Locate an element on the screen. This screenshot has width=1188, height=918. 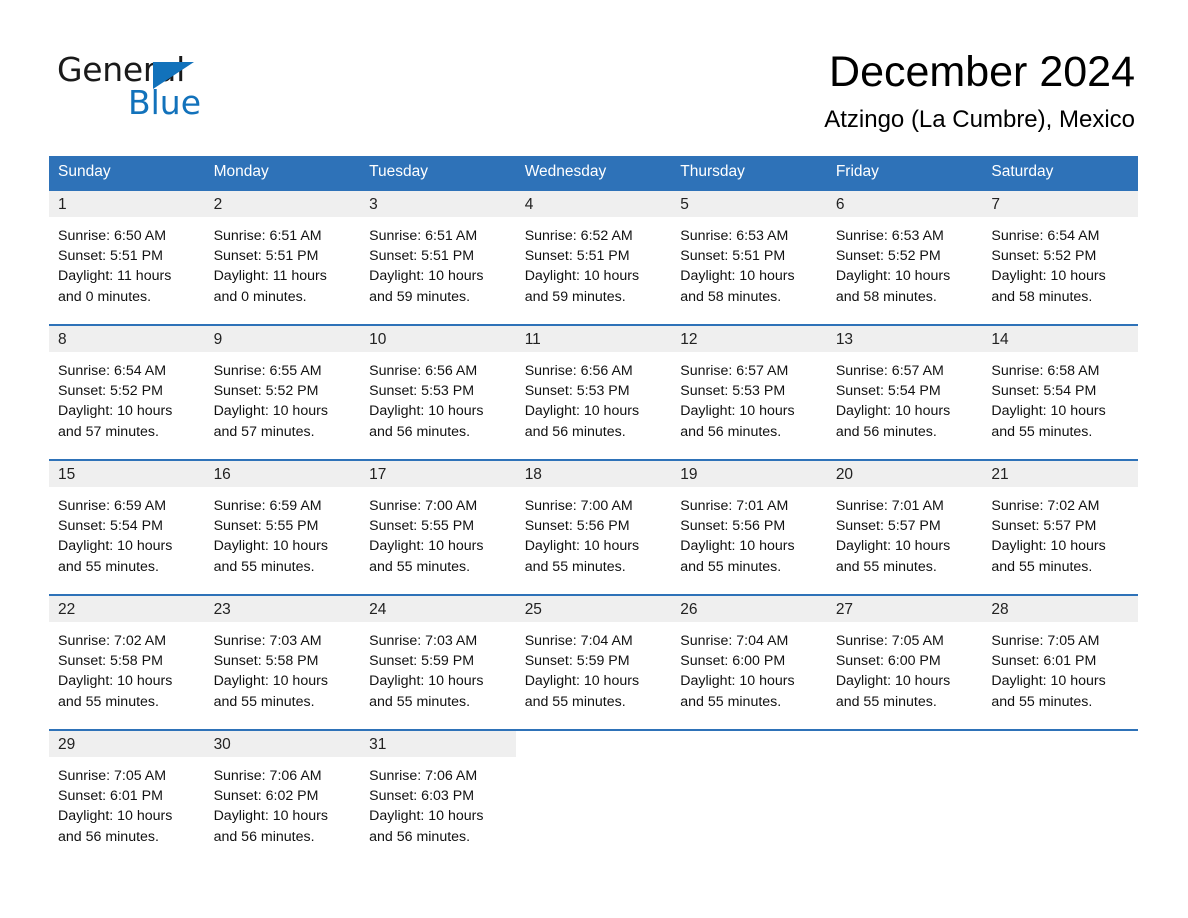
day-number: 24 is located at coordinates (438, 609).